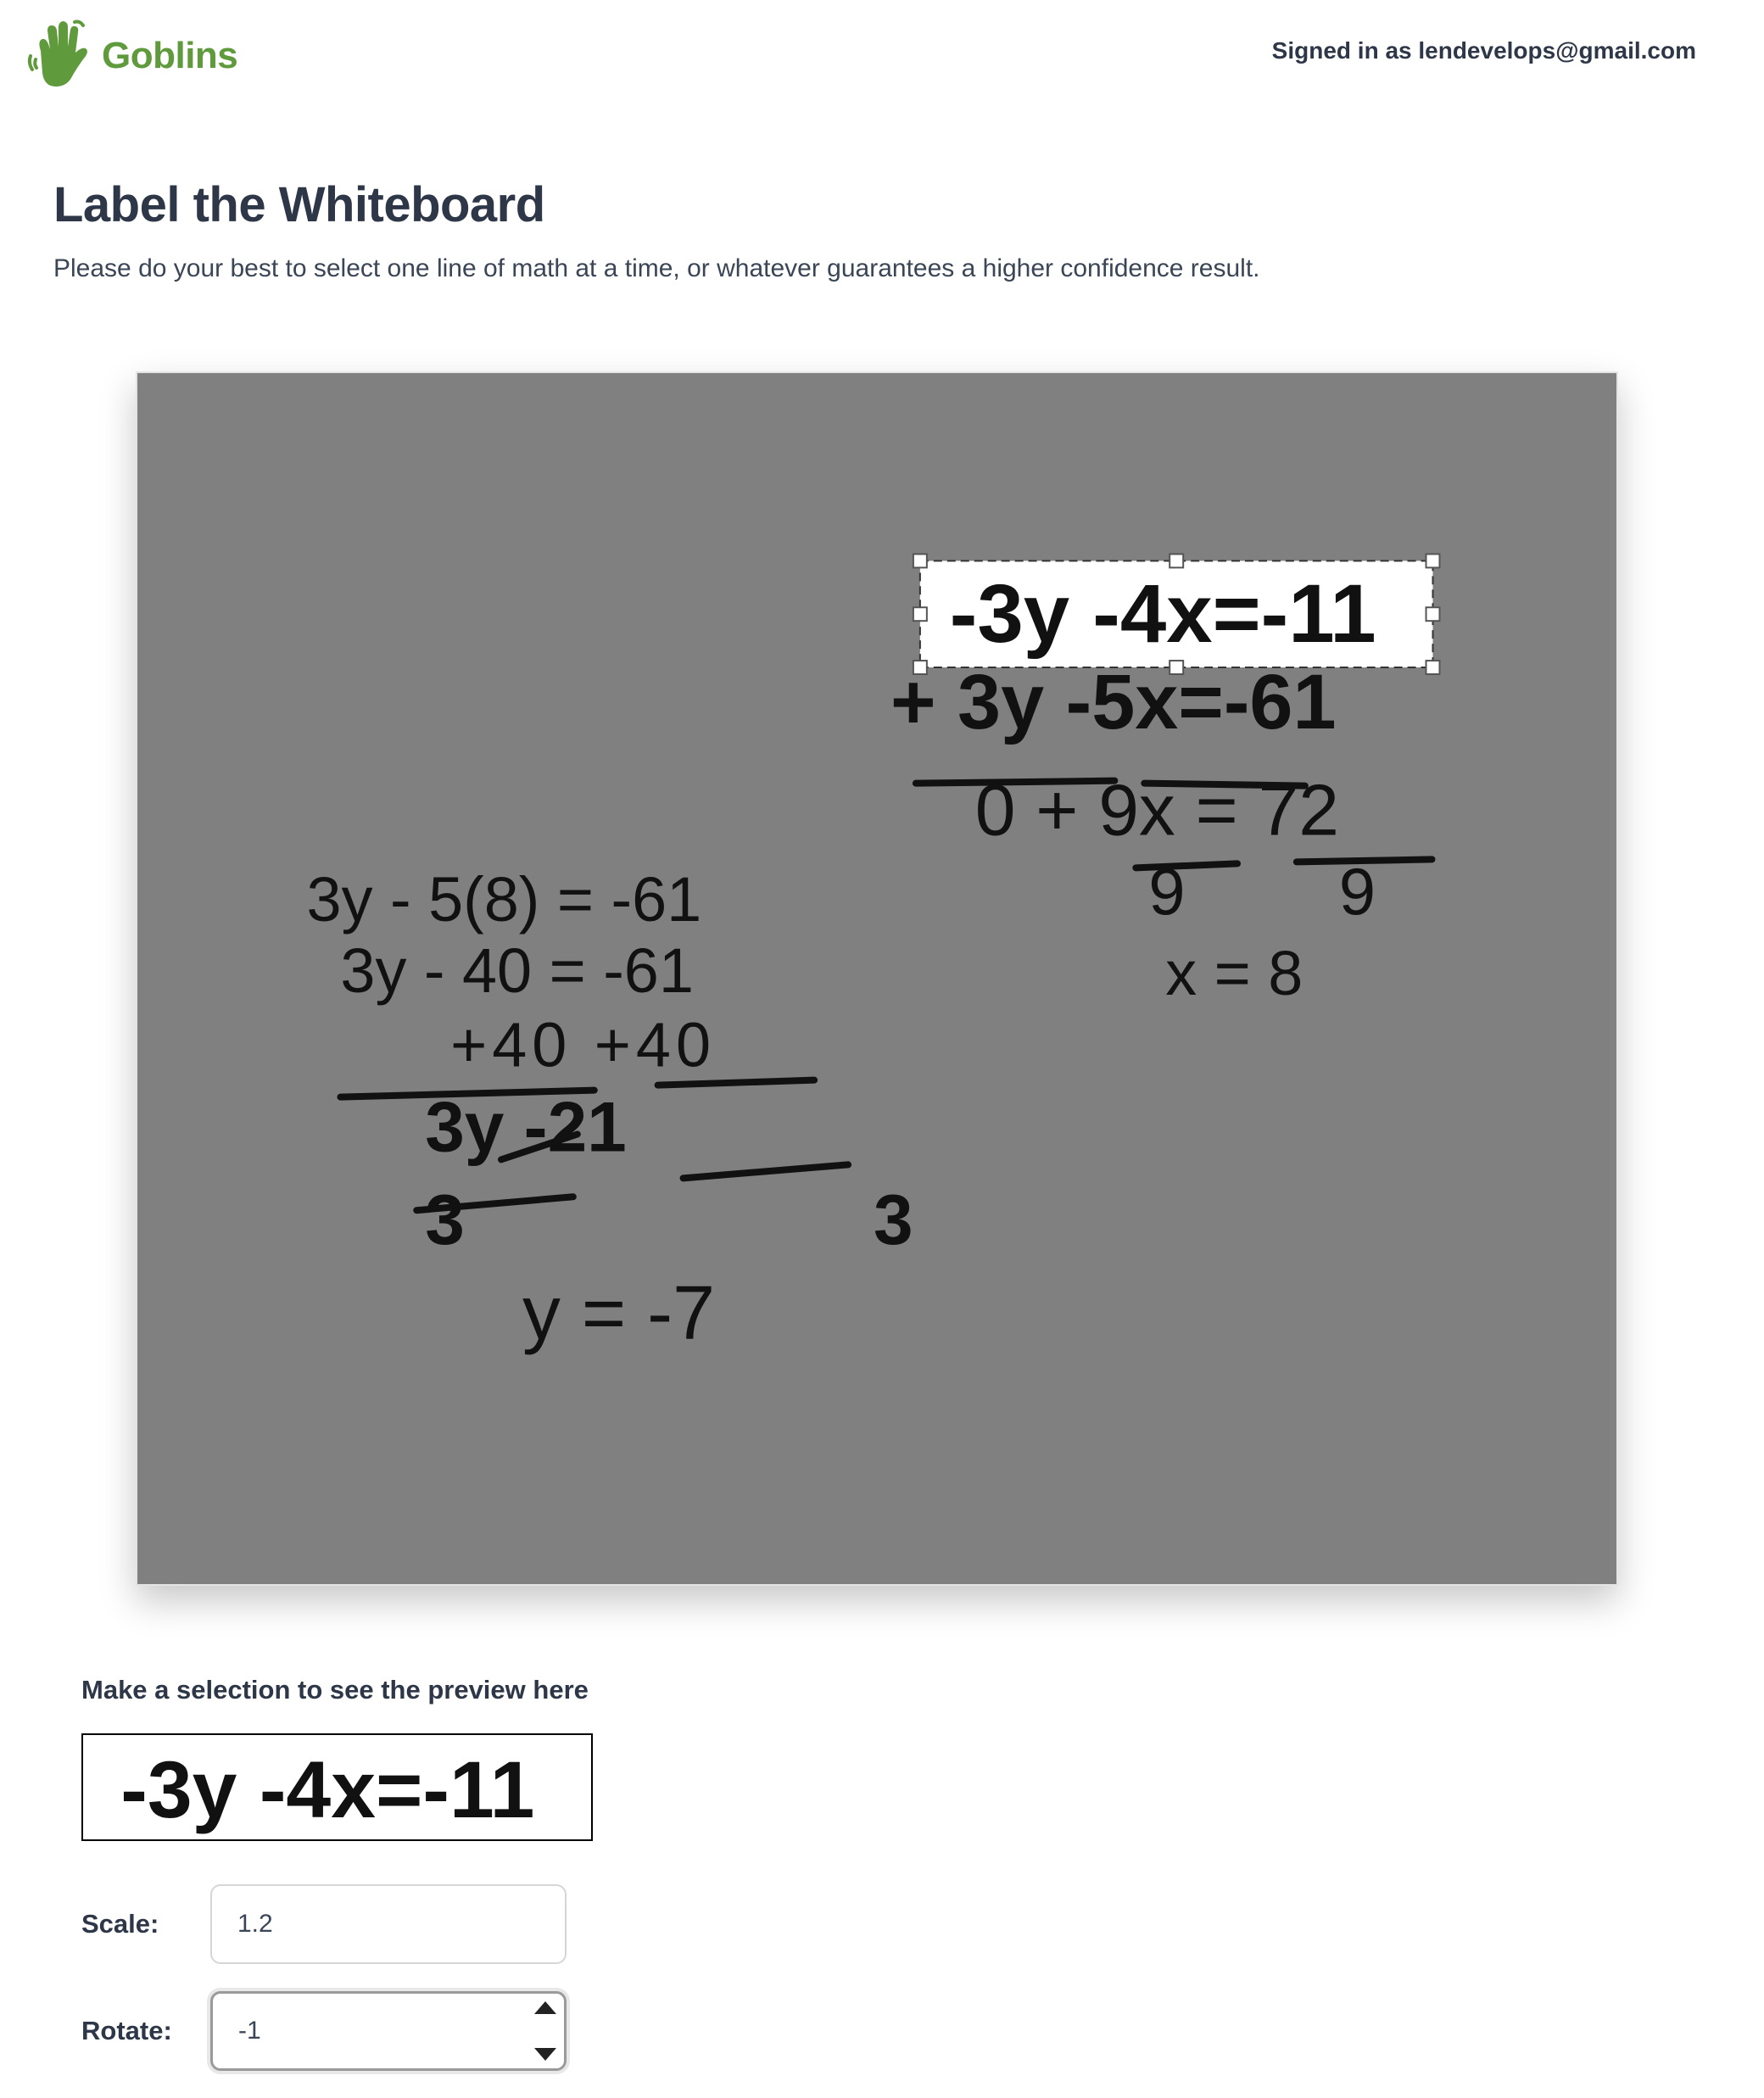  I want to click on board-line: +40 +40, so click(583, 1045).